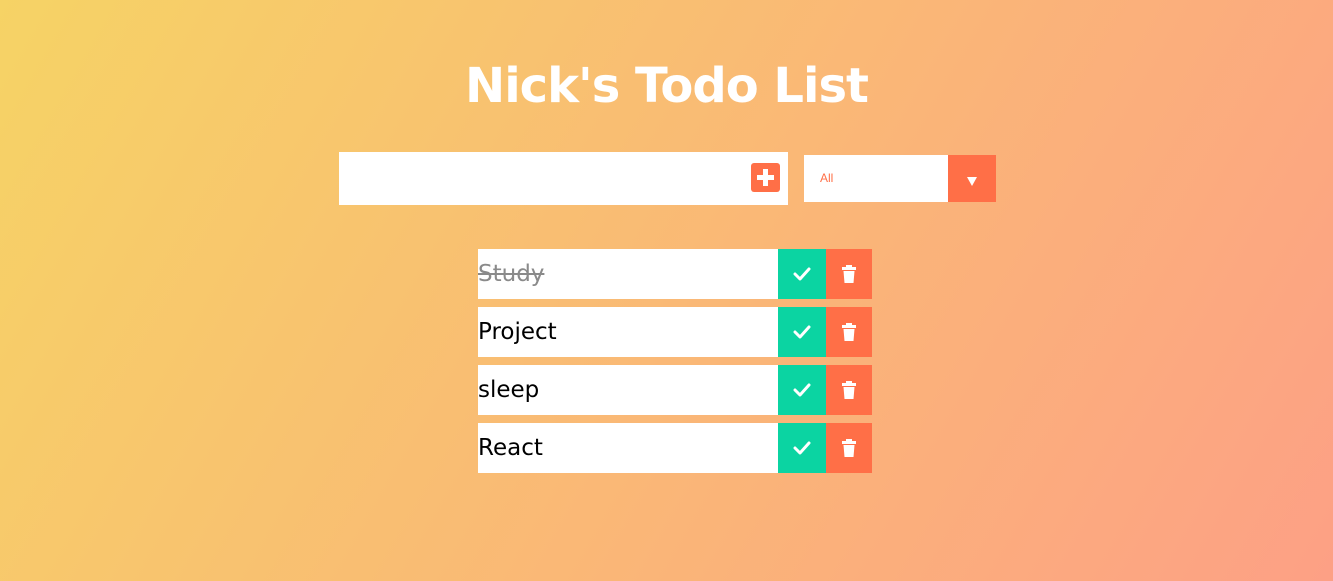 The image size is (1333, 581). Describe the element at coordinates (675, 390) in the screenshot. I see `todo-item: sleep` at that location.